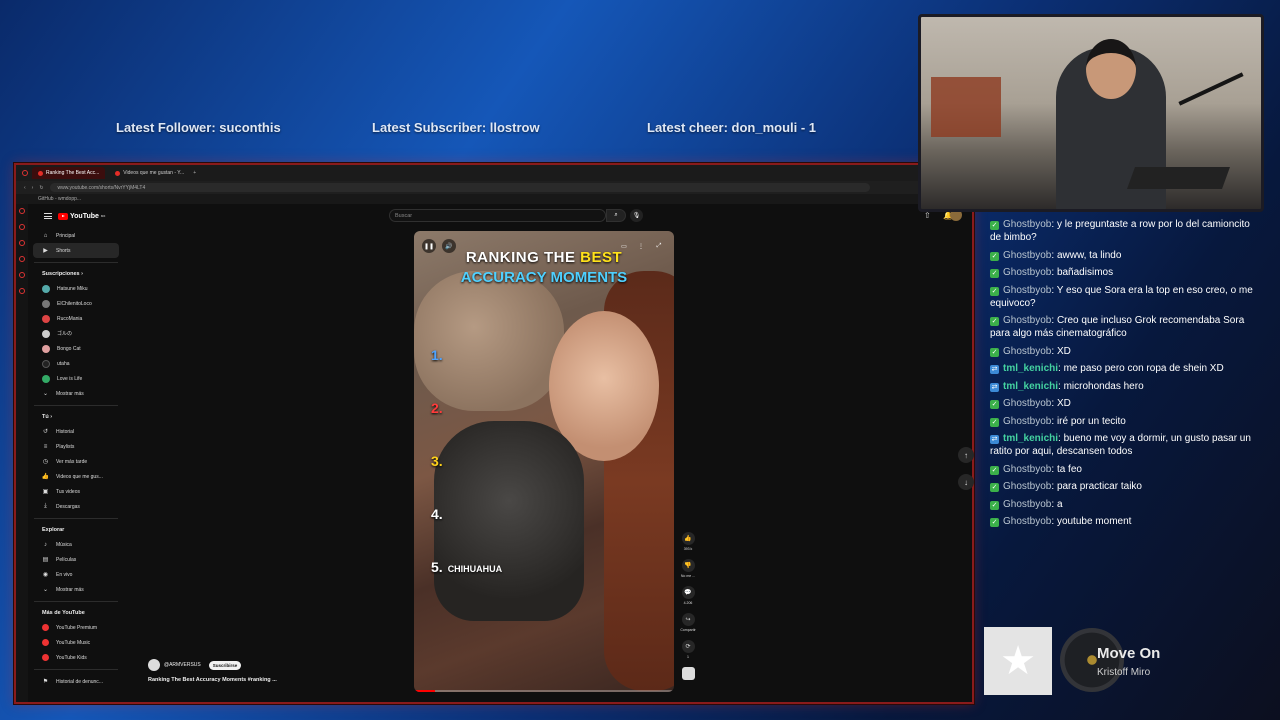  What do you see at coordinates (81, 216) in the screenshot?
I see `youtube-logo: YouTube MX` at bounding box center [81, 216].